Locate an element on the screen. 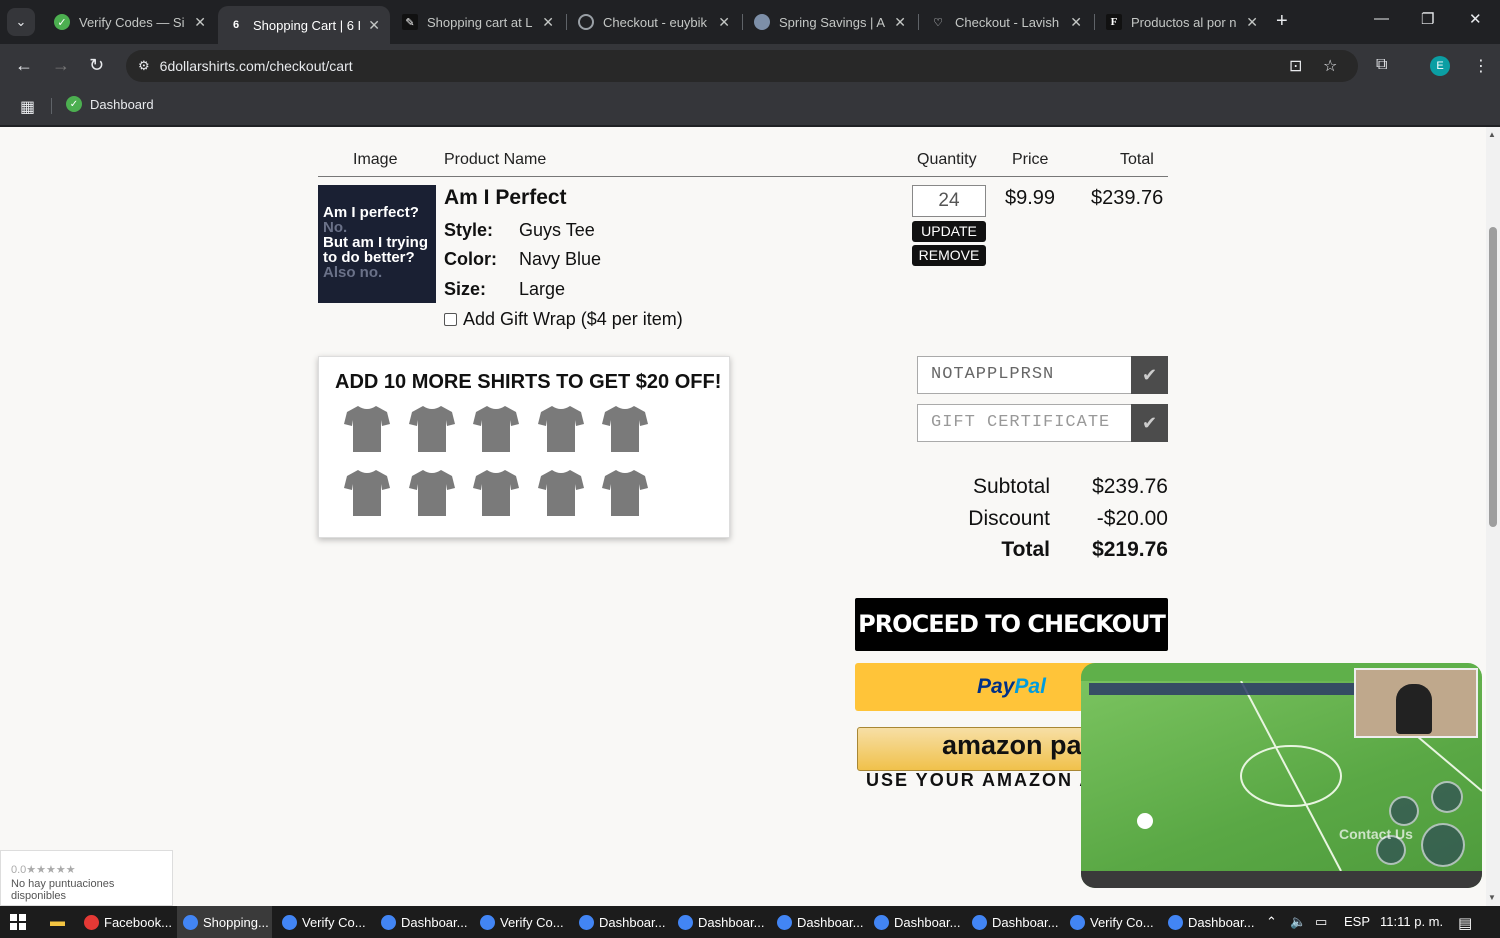 The width and height of the screenshot is (1500, 938). profile-avatar: E is located at coordinates (1440, 66).